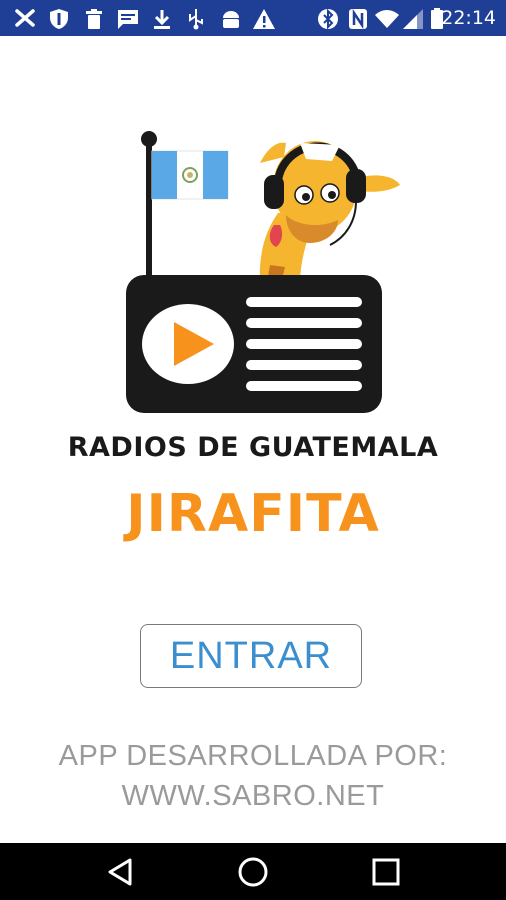 The width and height of the screenshot is (506, 900). I want to click on nfc-icon, so click(358, 19).